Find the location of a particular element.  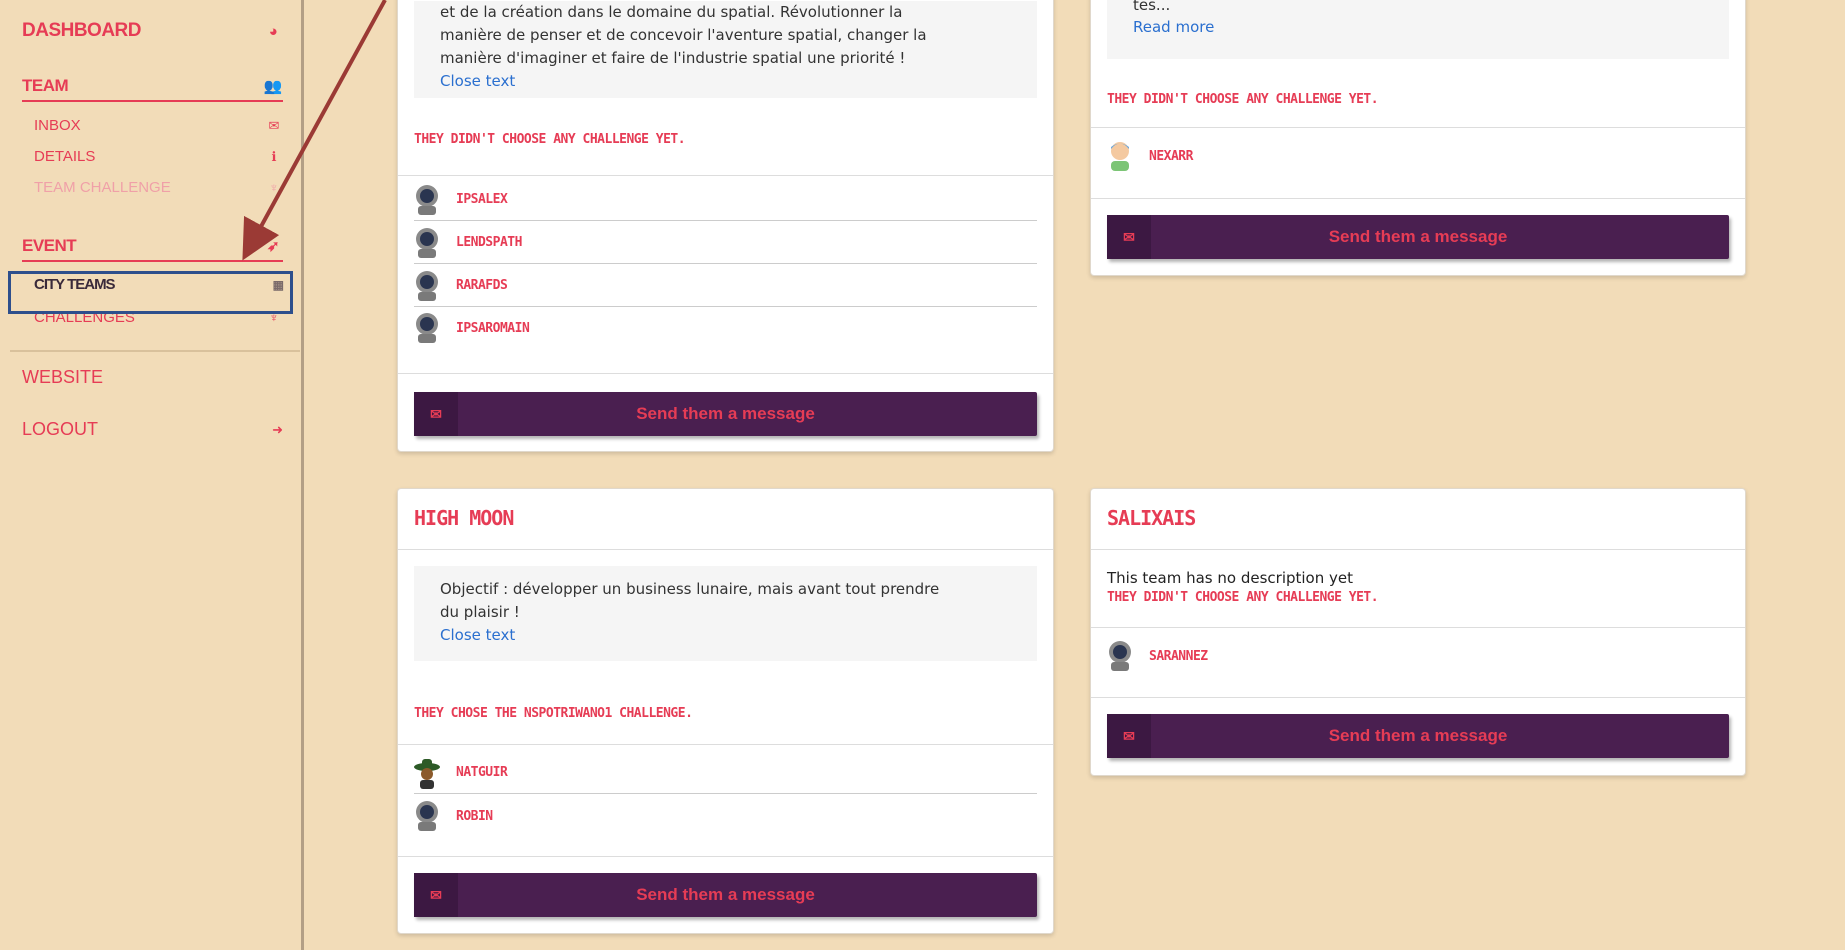

team-member: RARAFDS is located at coordinates (725, 286).